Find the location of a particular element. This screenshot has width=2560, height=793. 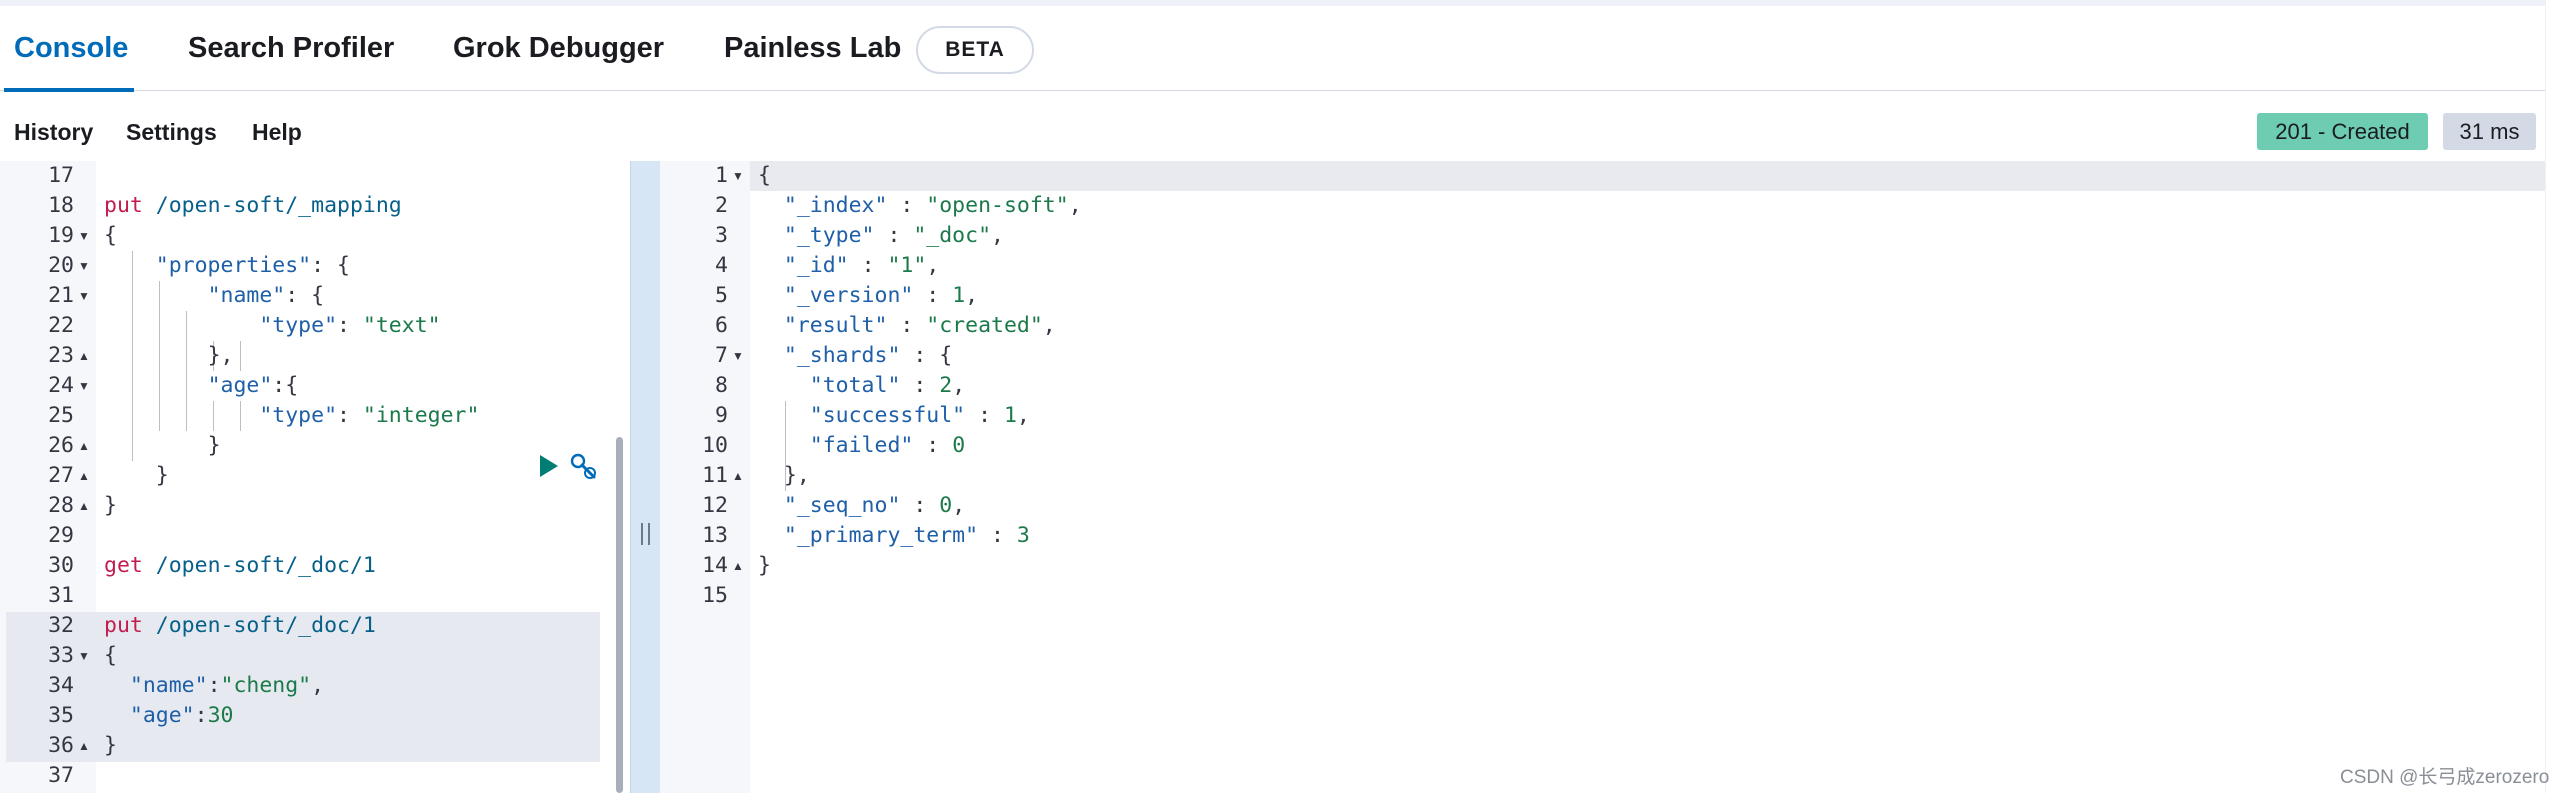

line-number: 1 is located at coordinates (721, 175).